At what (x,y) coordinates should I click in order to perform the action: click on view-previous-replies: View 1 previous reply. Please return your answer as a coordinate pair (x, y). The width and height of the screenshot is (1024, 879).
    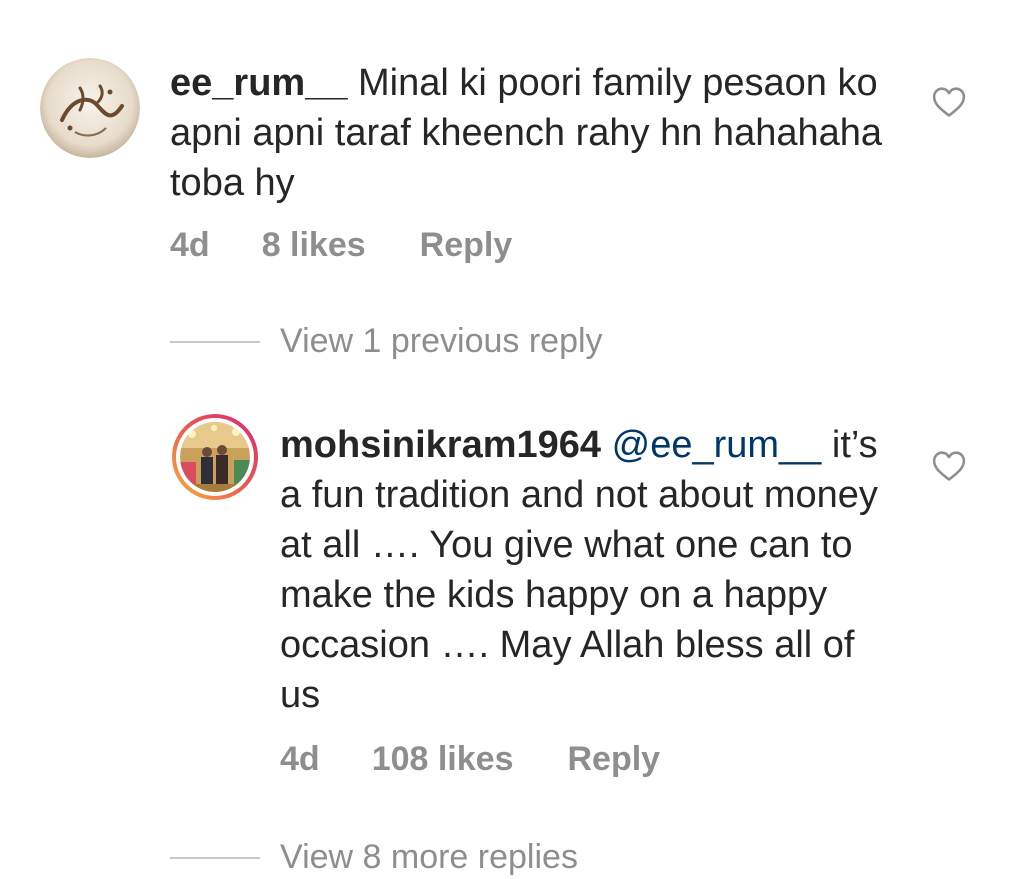
    Looking at the image, I should click on (386, 341).